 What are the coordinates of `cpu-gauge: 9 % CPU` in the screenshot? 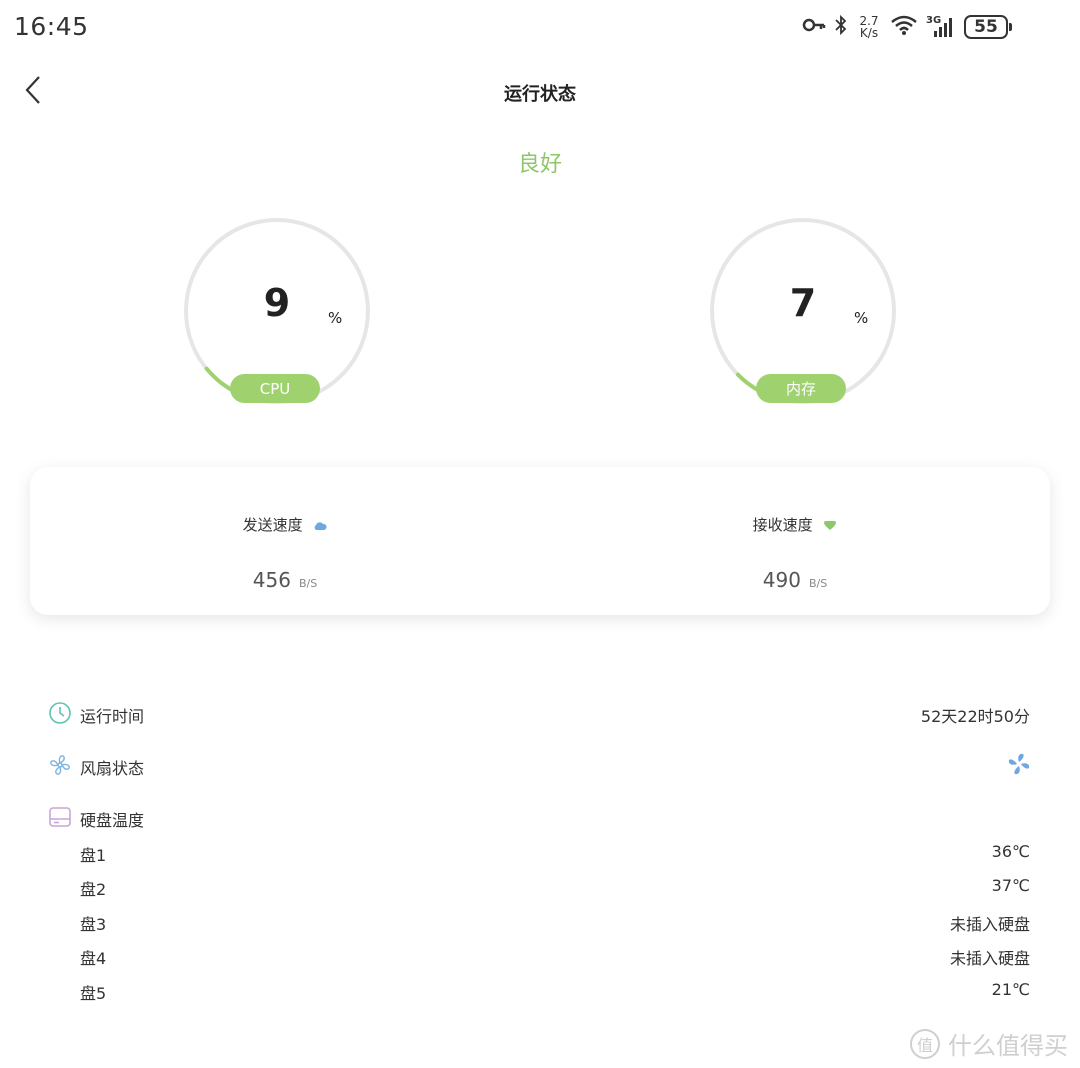 It's located at (277, 312).